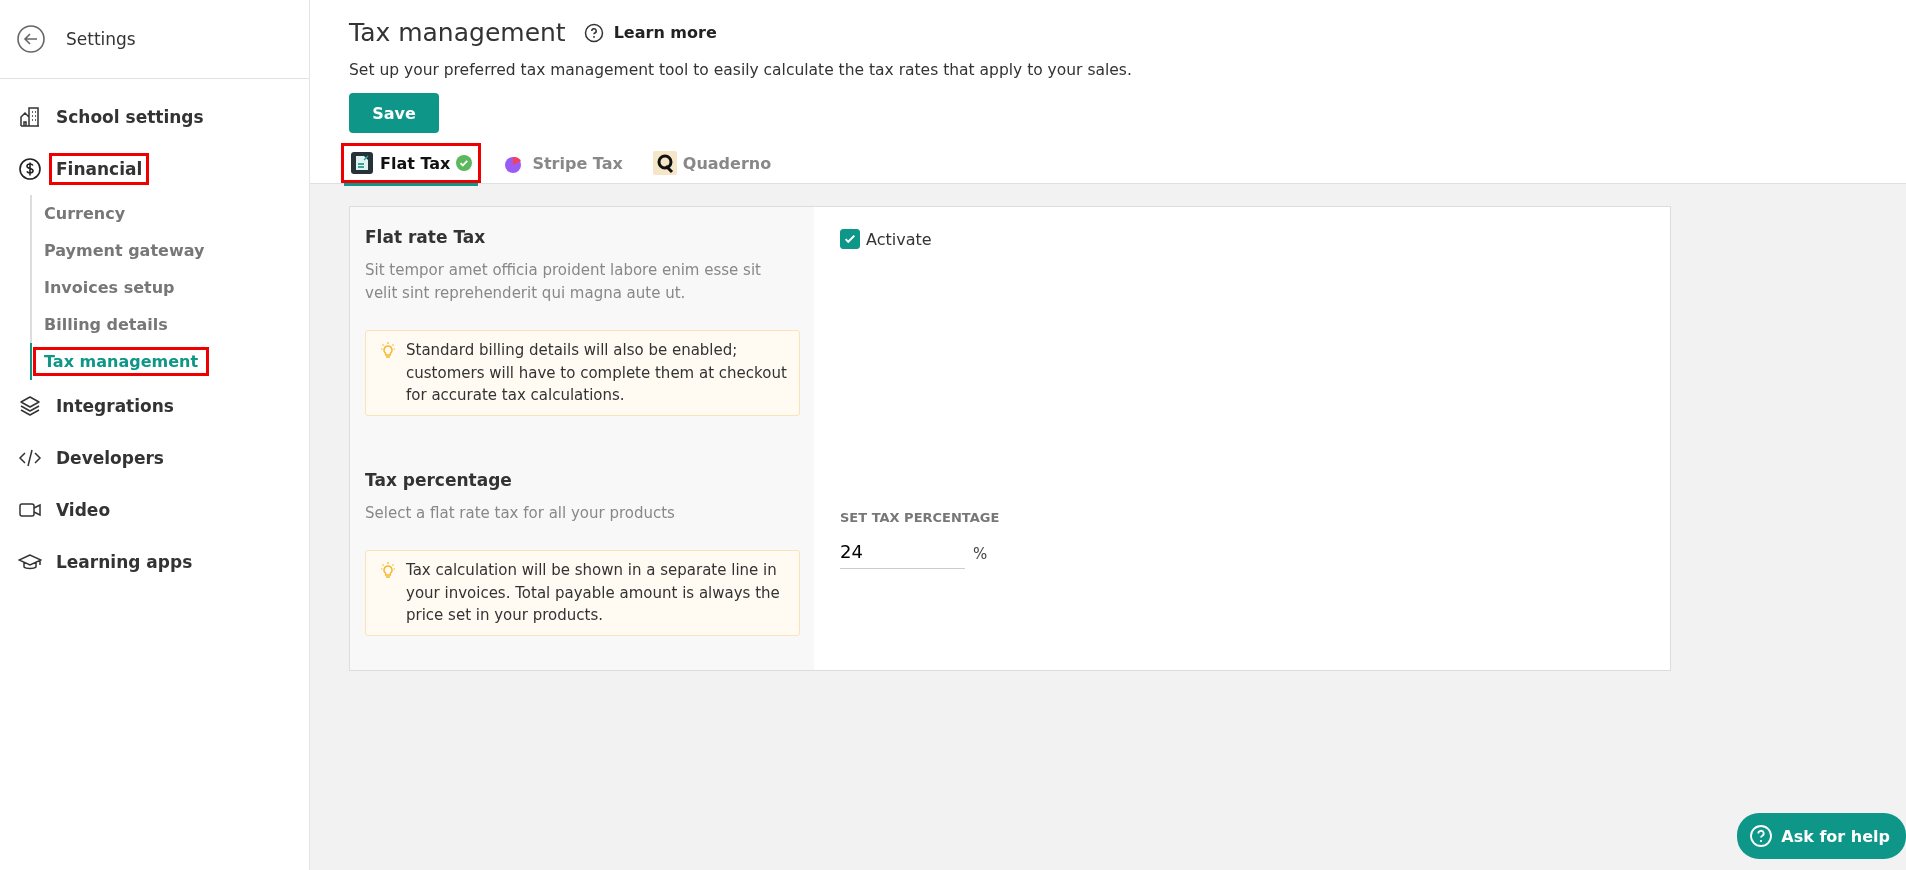  Describe the element at coordinates (124, 562) in the screenshot. I see `nav-item: Learning apps` at that location.